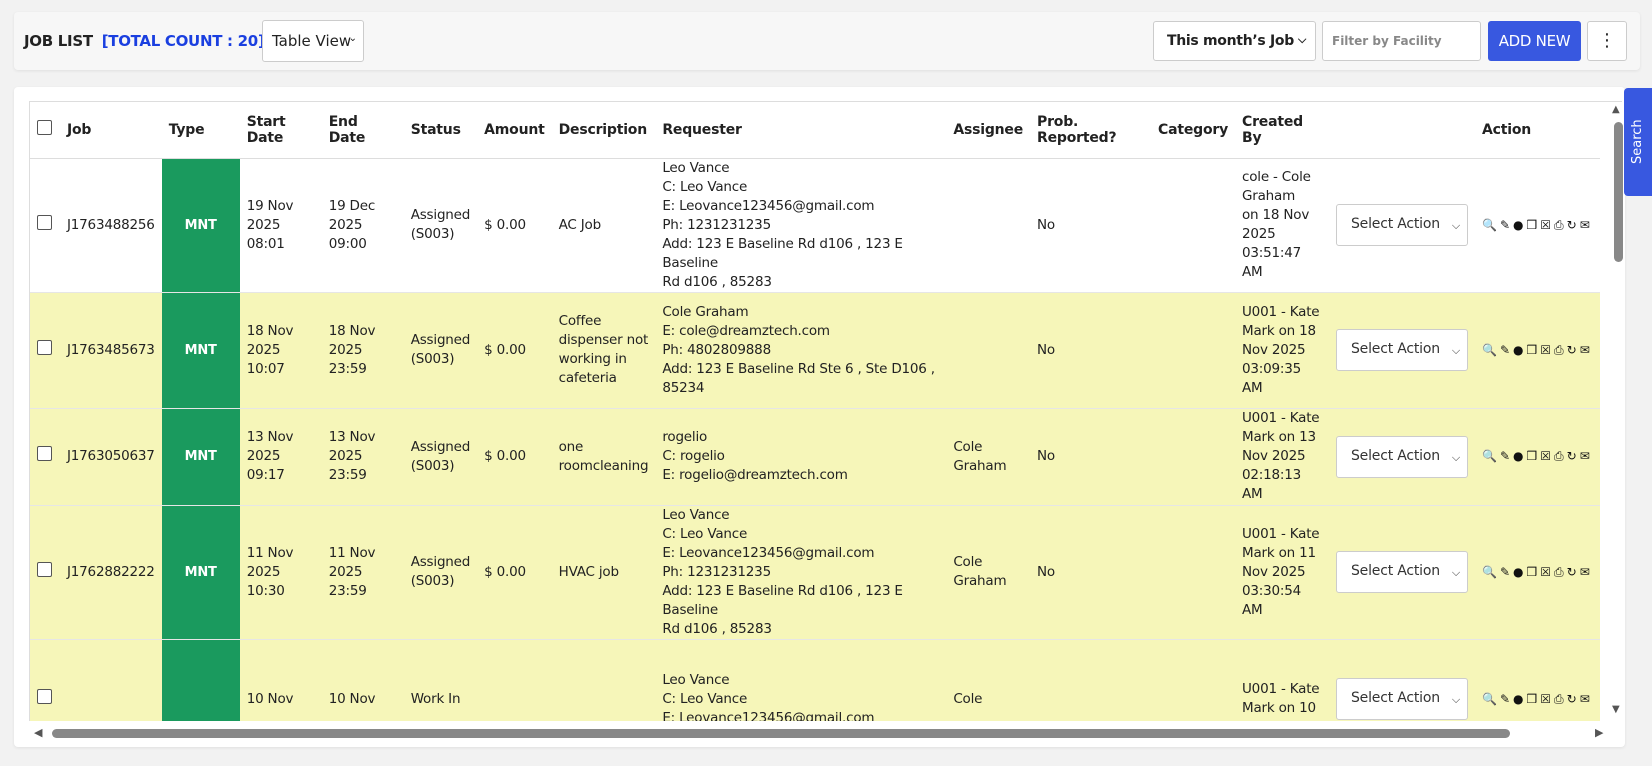 The width and height of the screenshot is (1652, 766). What do you see at coordinates (111, 225) in the screenshot?
I see `job-id: J1763488256` at bounding box center [111, 225].